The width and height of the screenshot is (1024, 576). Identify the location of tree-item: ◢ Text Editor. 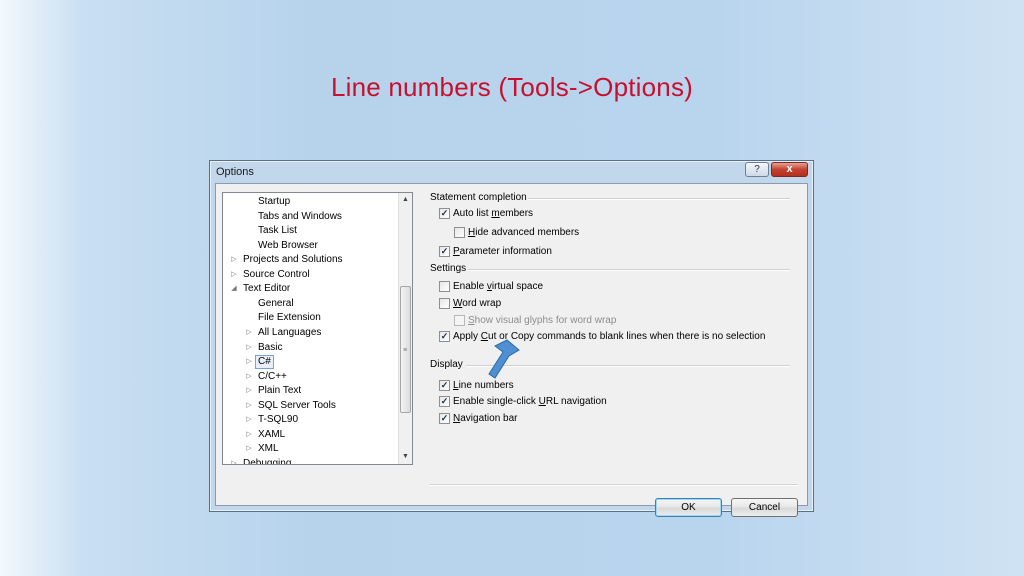
(311, 289).